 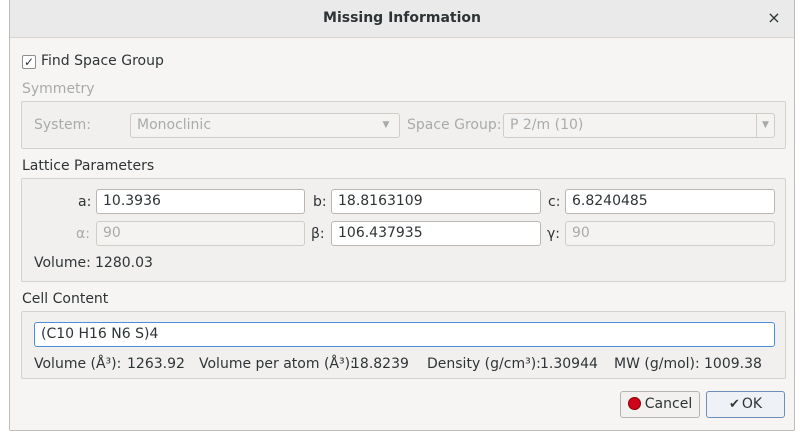 I want to click on check-hand-icon: ✔, so click(x=734, y=404).